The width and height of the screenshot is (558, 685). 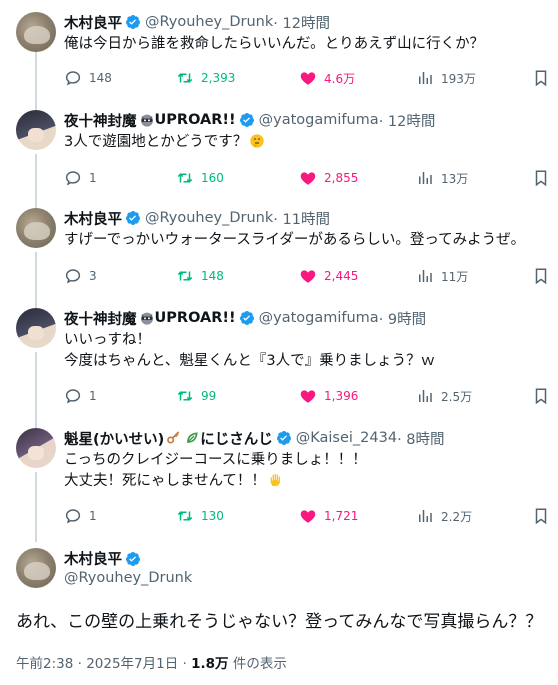 I want to click on timestamp: 午前2:38 · 2025年7月1日 ·, so click(x=103, y=664).